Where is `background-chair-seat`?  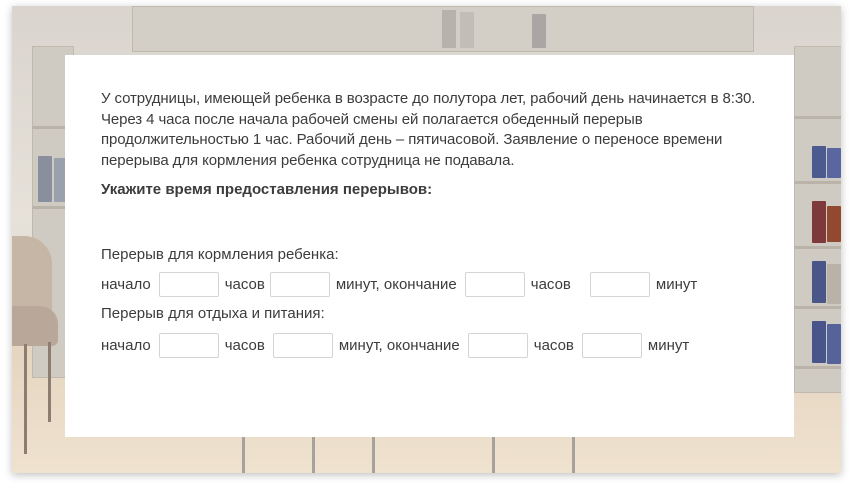 background-chair-seat is located at coordinates (35, 326).